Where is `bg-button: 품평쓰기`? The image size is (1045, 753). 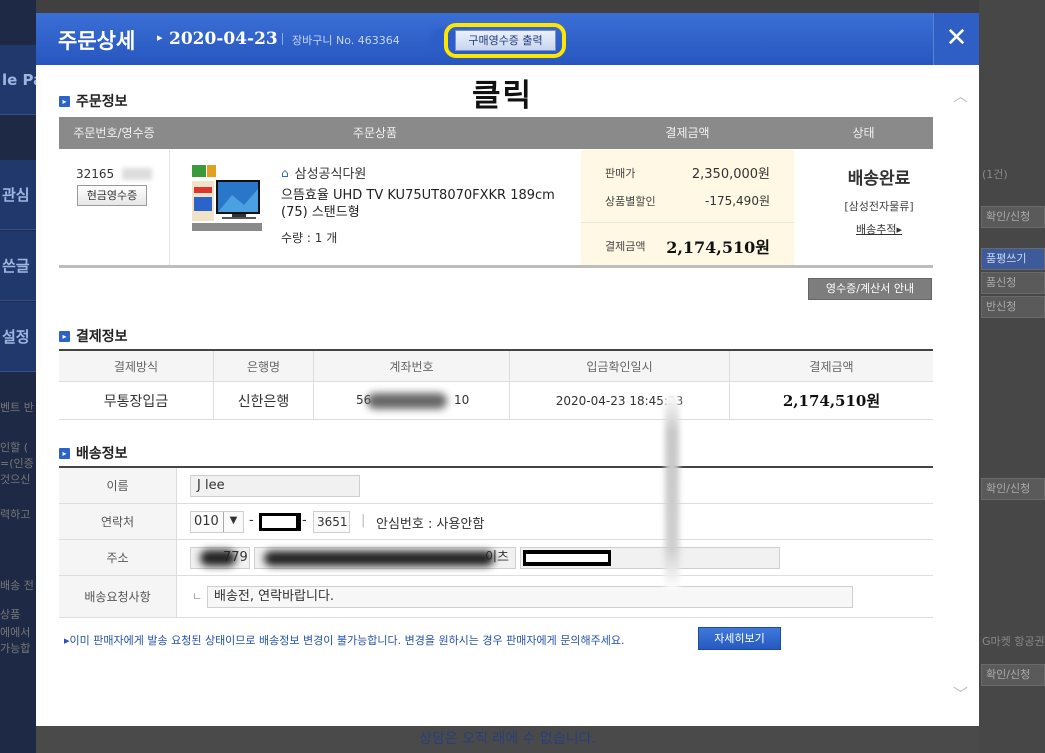 bg-button: 품평쓰기 is located at coordinates (1013, 259).